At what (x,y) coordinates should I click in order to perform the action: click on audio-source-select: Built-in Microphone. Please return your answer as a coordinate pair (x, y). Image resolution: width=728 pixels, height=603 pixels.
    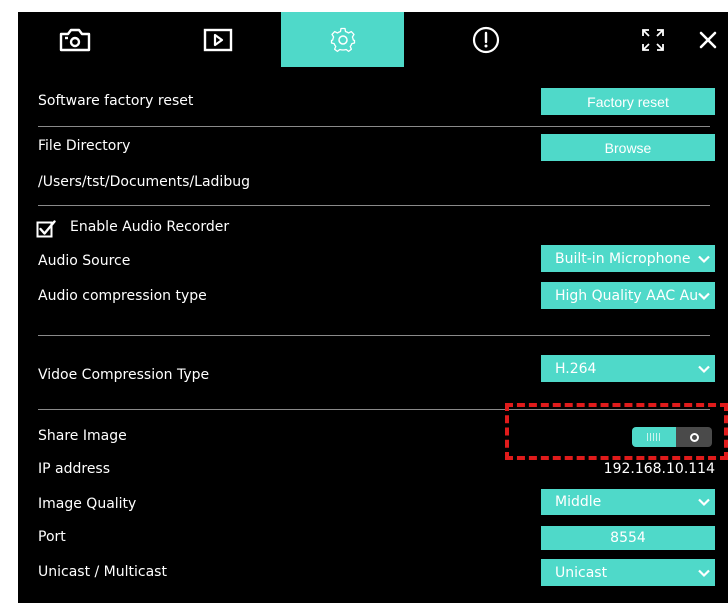
    Looking at the image, I should click on (628, 258).